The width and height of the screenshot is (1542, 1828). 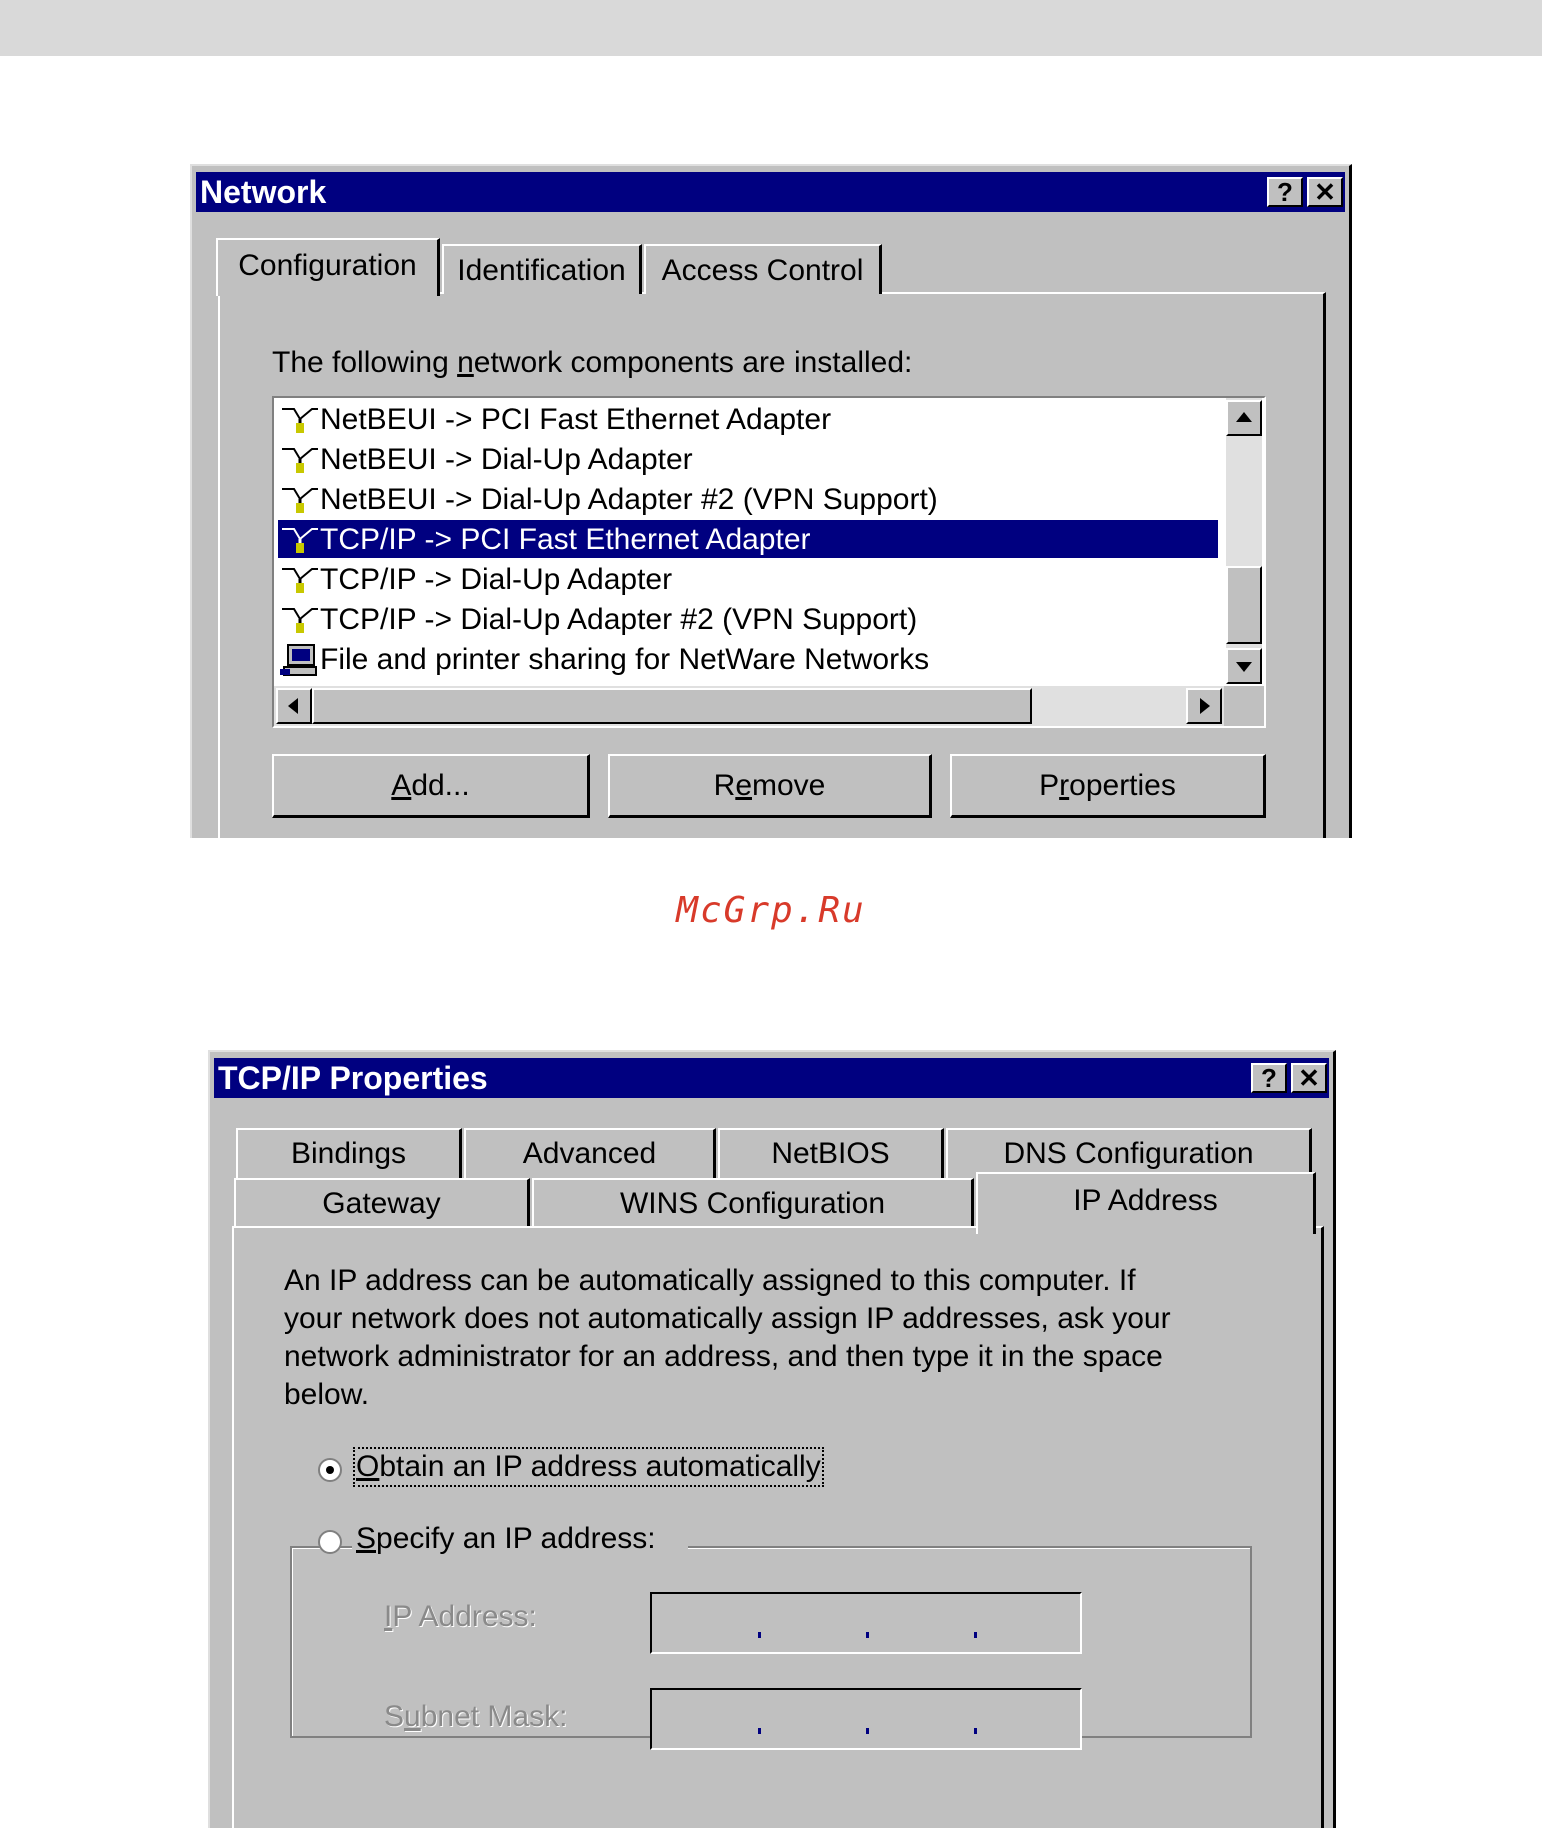 I want to click on description-line-4: below., so click(x=327, y=1394).